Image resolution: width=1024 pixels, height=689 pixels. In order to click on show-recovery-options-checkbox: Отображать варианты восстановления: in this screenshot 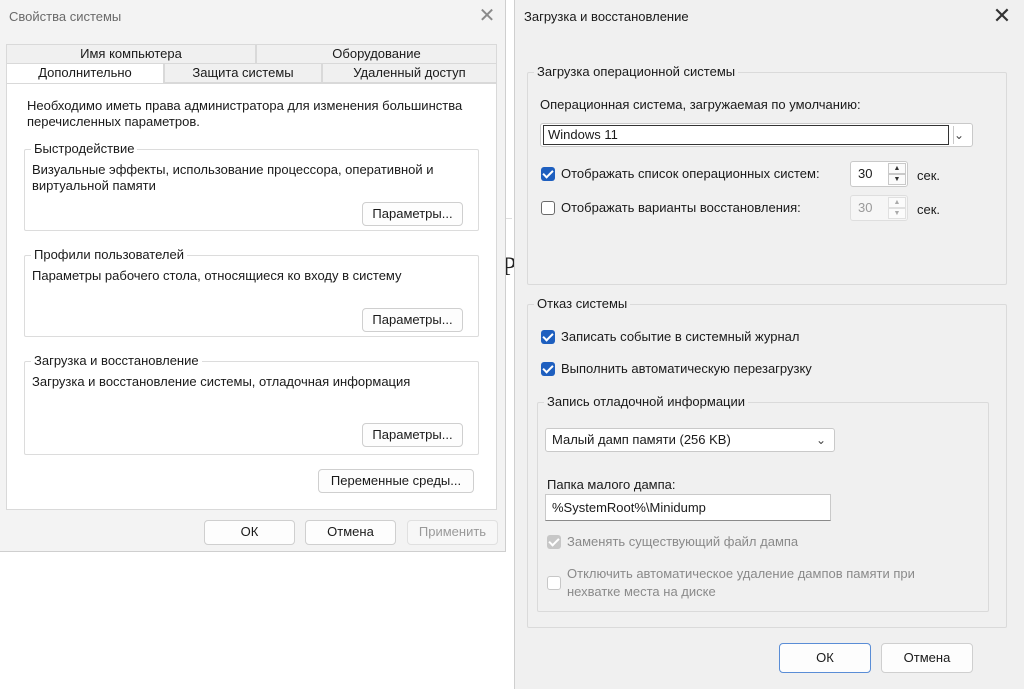, I will do `click(696, 209)`.